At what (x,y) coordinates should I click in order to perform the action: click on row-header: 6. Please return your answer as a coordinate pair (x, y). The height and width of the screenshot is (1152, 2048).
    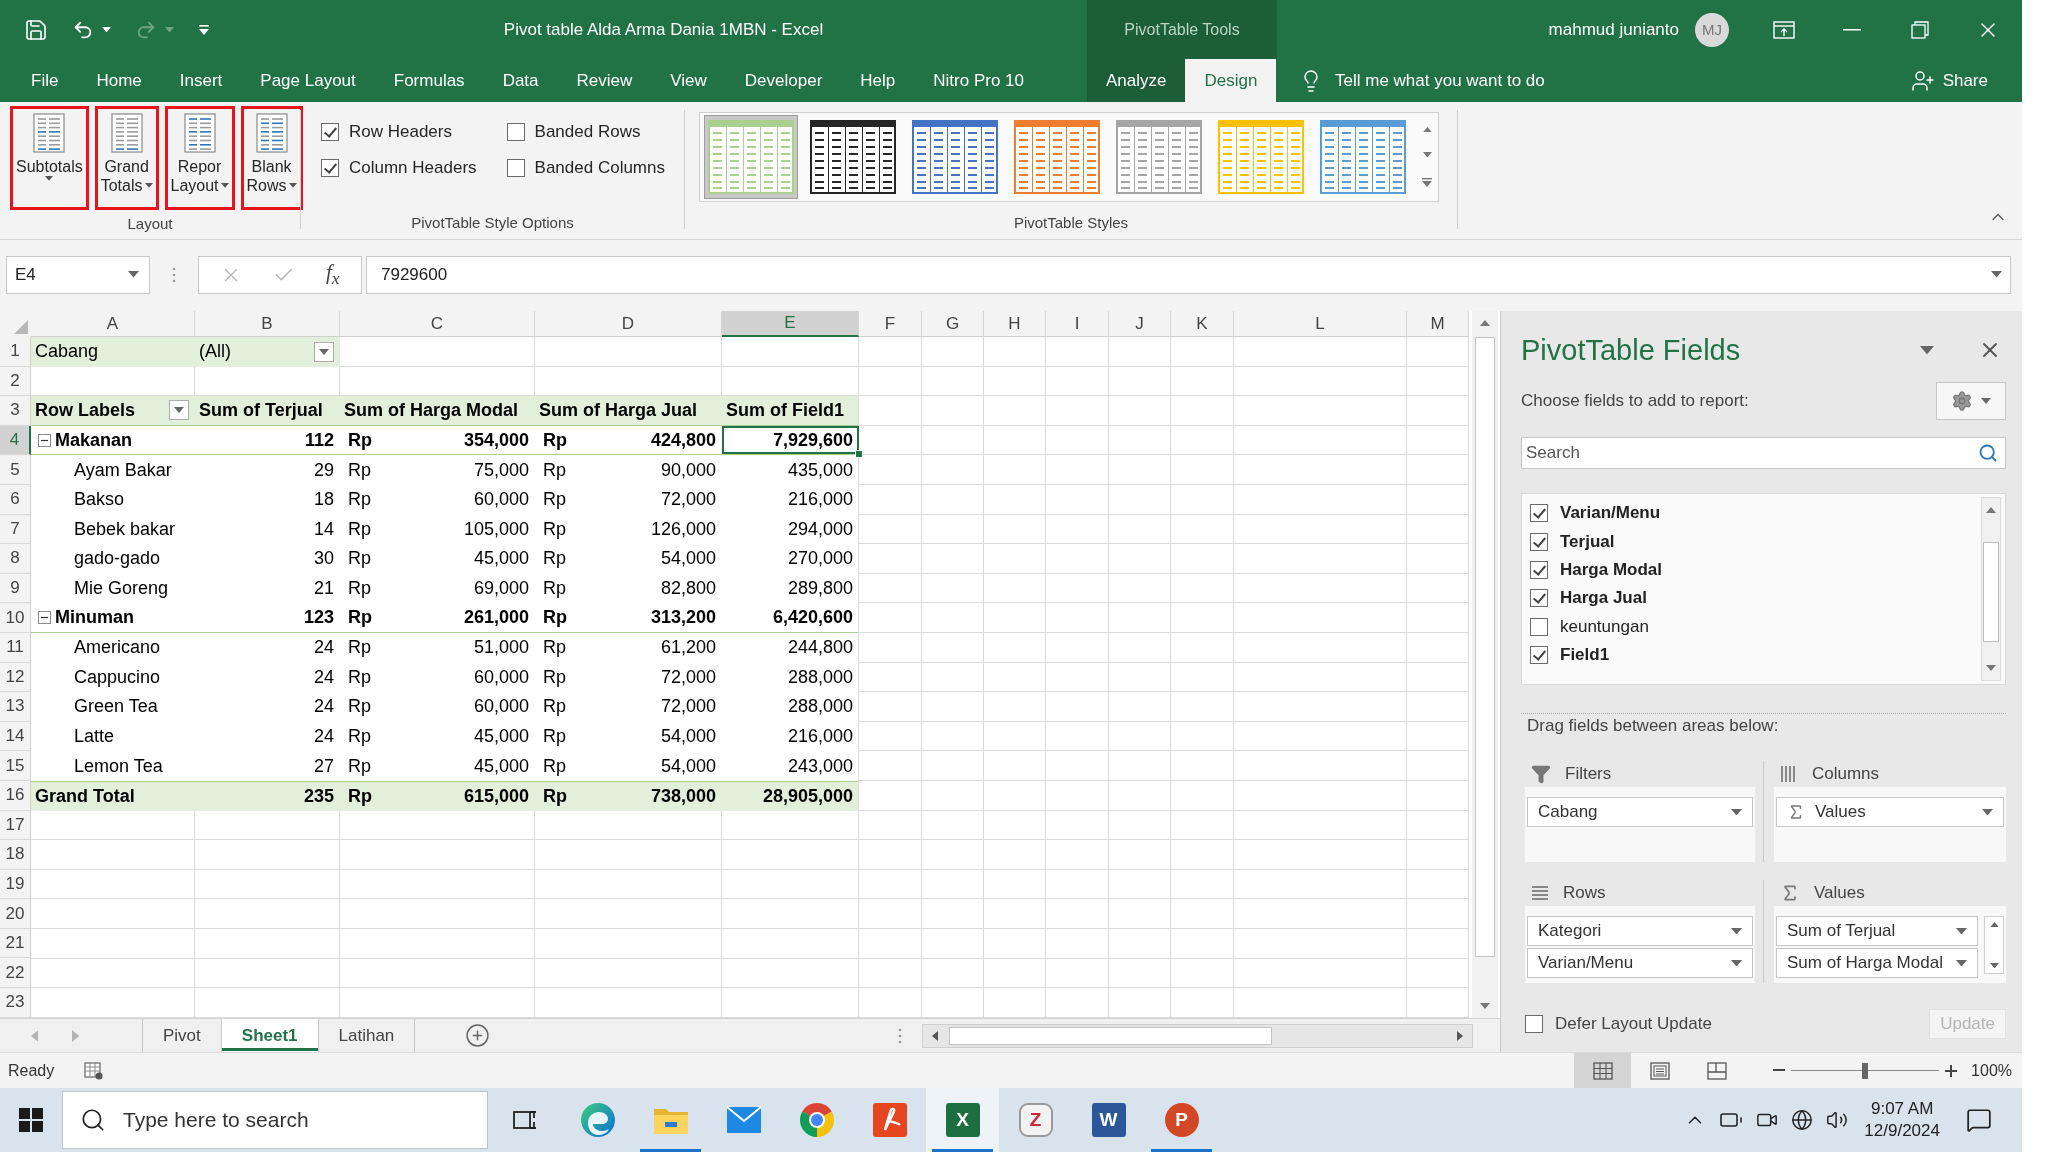
    Looking at the image, I should click on (15, 499).